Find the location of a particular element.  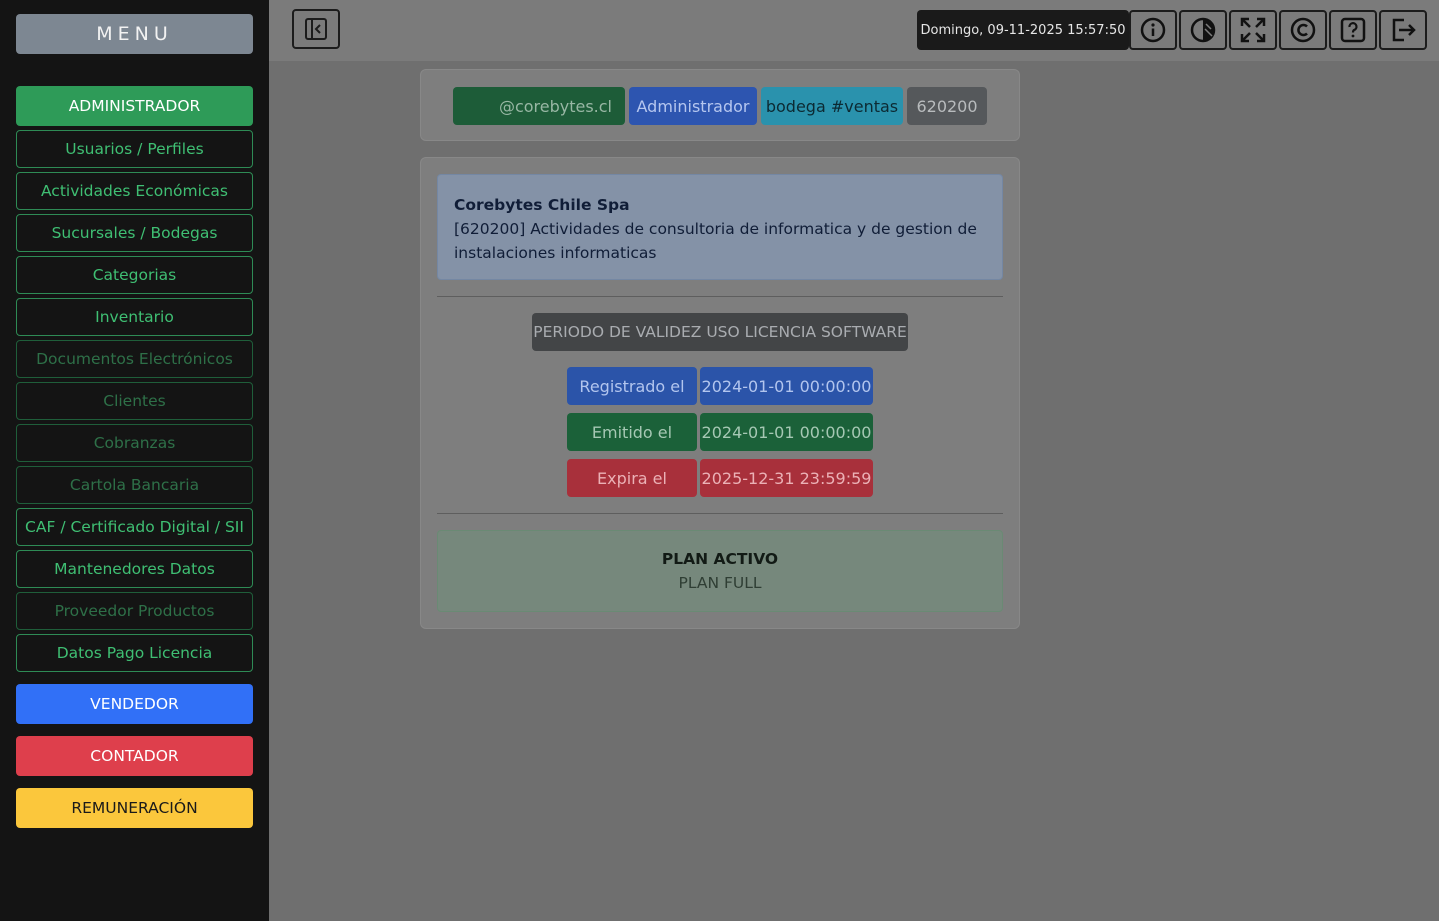

fullscreen-button is located at coordinates (1253, 30).